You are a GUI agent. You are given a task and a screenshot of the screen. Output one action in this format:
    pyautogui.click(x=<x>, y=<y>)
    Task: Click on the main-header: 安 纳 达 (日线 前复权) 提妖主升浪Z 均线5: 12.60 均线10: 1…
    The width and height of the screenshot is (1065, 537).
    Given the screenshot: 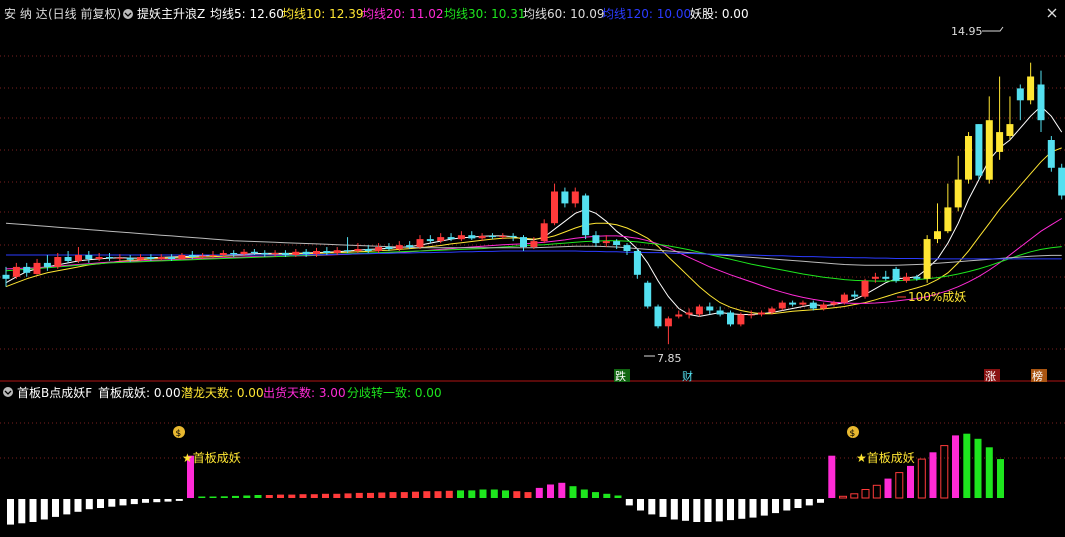 What is the action you would take?
    pyautogui.click(x=376, y=13)
    